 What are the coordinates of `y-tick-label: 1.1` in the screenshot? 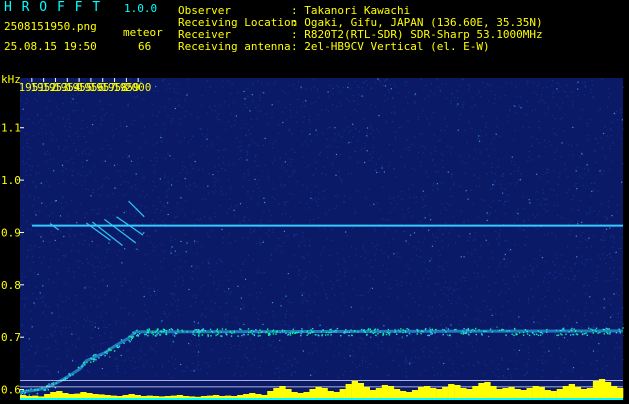 It's located at (11, 128).